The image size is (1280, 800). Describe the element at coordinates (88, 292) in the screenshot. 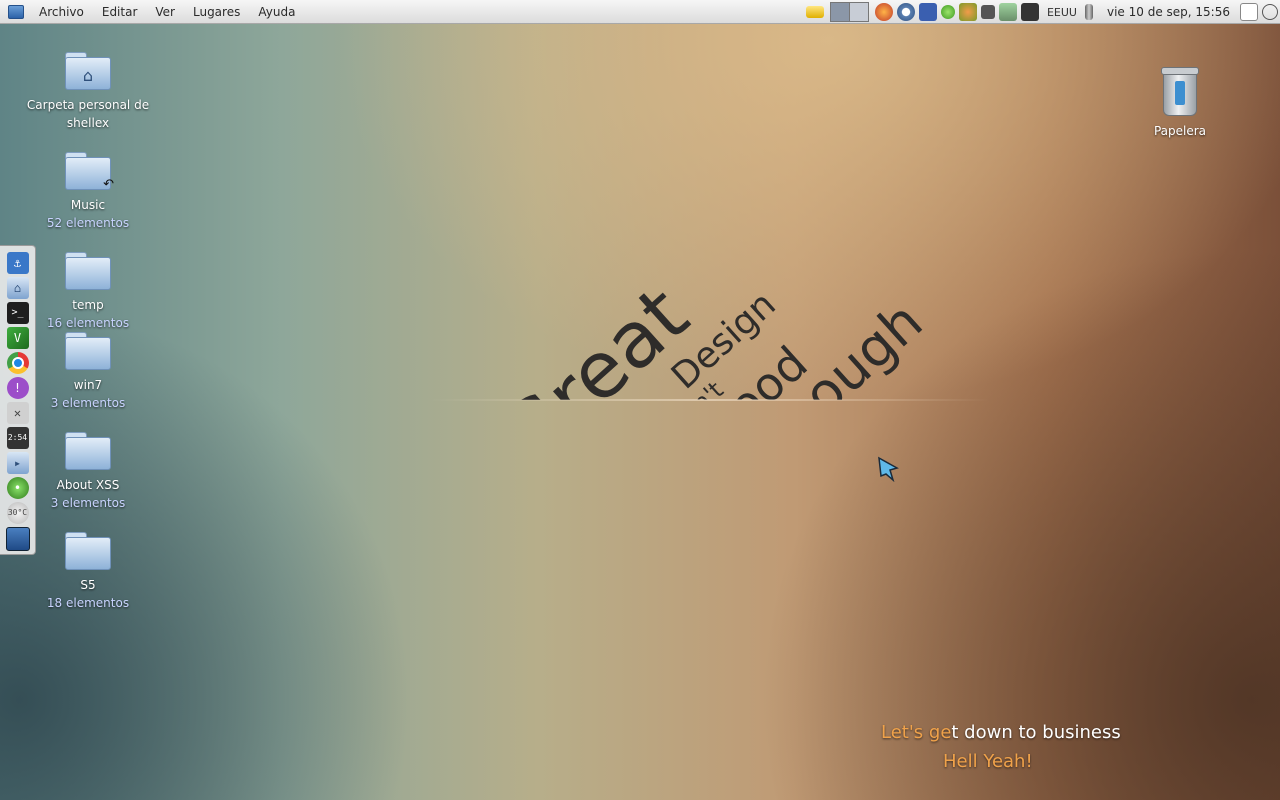

I see `desktop-icon-temp: temp 16 elementos` at that location.